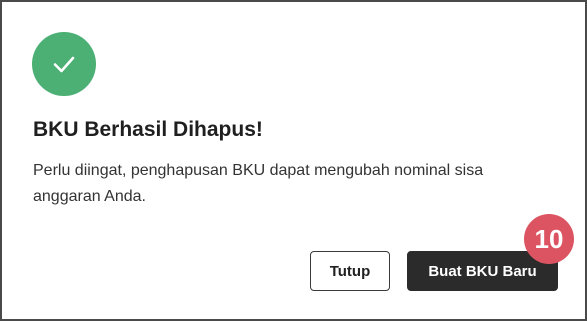 This screenshot has height=321, width=587. What do you see at coordinates (350, 271) in the screenshot?
I see `close-button: Tutup` at bounding box center [350, 271].